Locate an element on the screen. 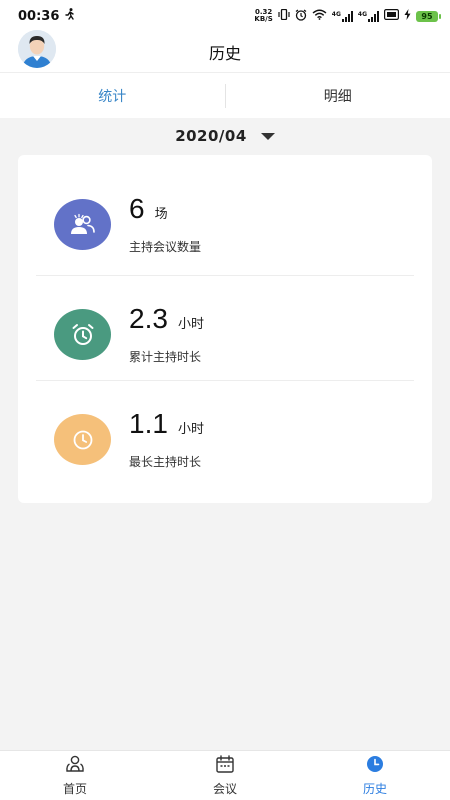  page-title: 历史 is located at coordinates (224, 53).